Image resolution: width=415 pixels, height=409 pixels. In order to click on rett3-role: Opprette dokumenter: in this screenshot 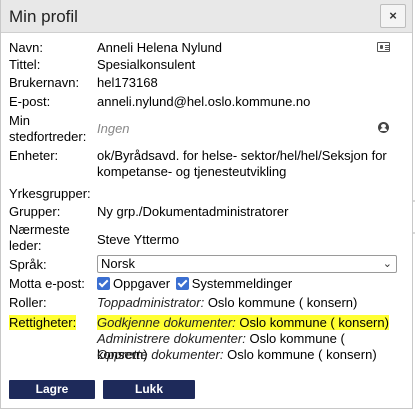, I will do `click(160, 354)`.